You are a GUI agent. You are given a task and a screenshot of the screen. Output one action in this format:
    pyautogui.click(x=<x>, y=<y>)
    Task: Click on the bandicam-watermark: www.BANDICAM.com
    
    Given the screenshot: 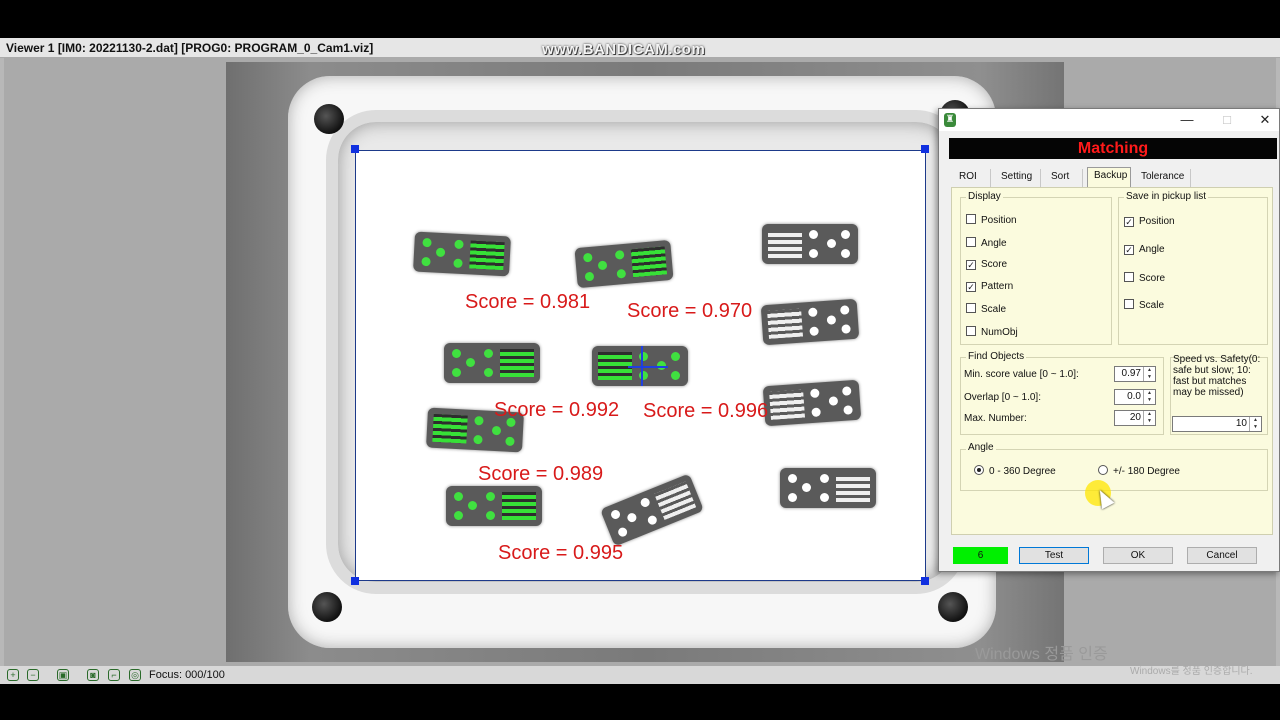 What is the action you would take?
    pyautogui.click(x=624, y=49)
    